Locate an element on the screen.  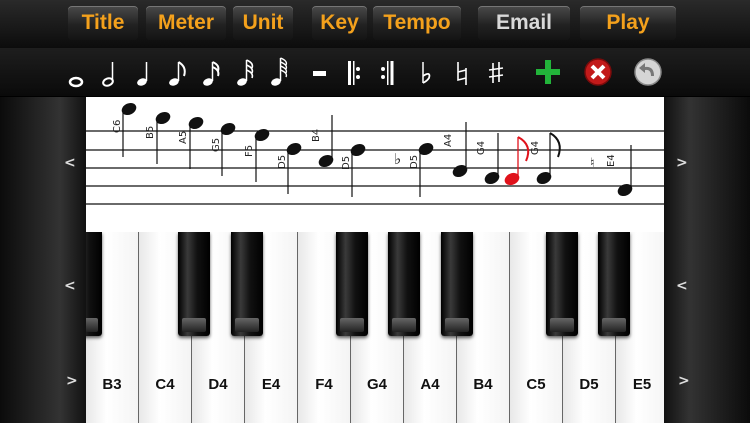
email-button: Email is located at coordinates (524, 23).